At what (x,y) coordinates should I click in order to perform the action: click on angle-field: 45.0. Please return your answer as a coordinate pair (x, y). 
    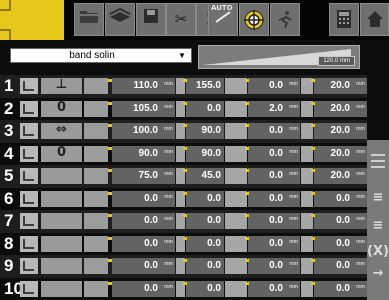
    Looking at the image, I should click on (205, 176).